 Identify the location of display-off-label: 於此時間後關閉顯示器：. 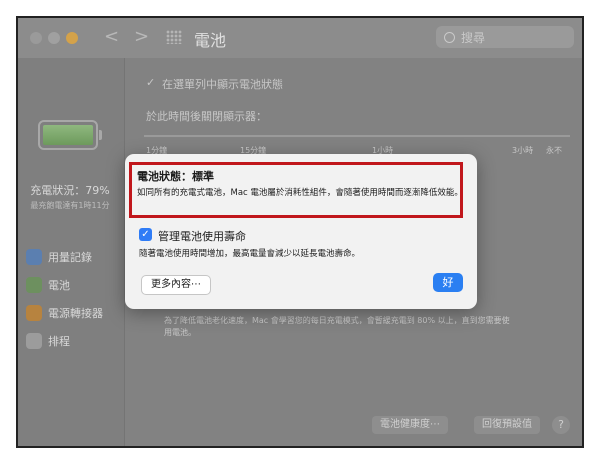
(206, 116).